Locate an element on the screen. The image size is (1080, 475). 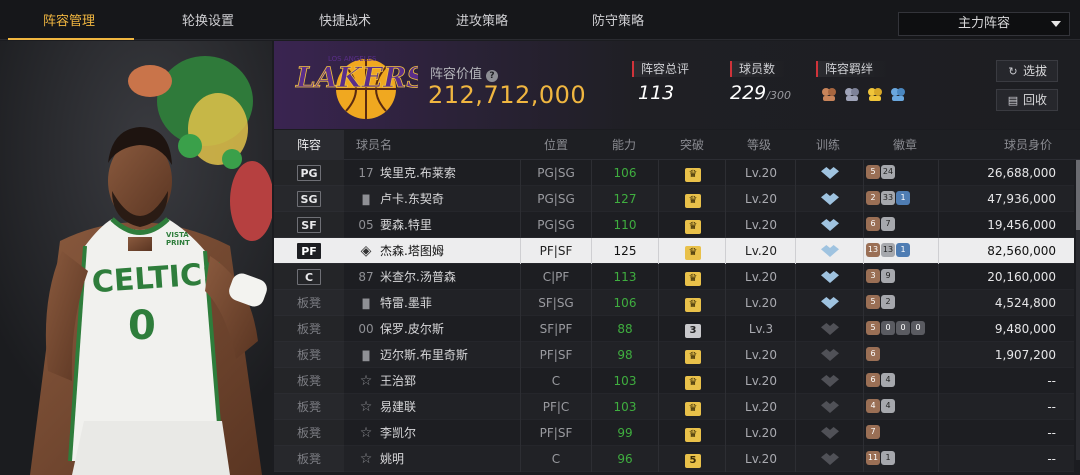
tab-offense-strategy: 进攻策略 is located at coordinates (482, 20).